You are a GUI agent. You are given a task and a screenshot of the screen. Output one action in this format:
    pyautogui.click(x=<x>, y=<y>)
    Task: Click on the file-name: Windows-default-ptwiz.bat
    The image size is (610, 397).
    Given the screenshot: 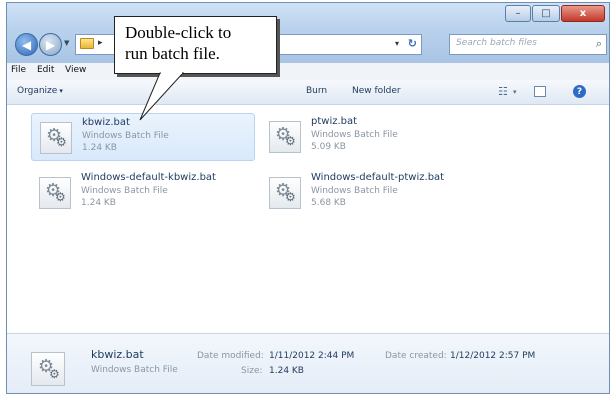 What is the action you would take?
    pyautogui.click(x=378, y=177)
    